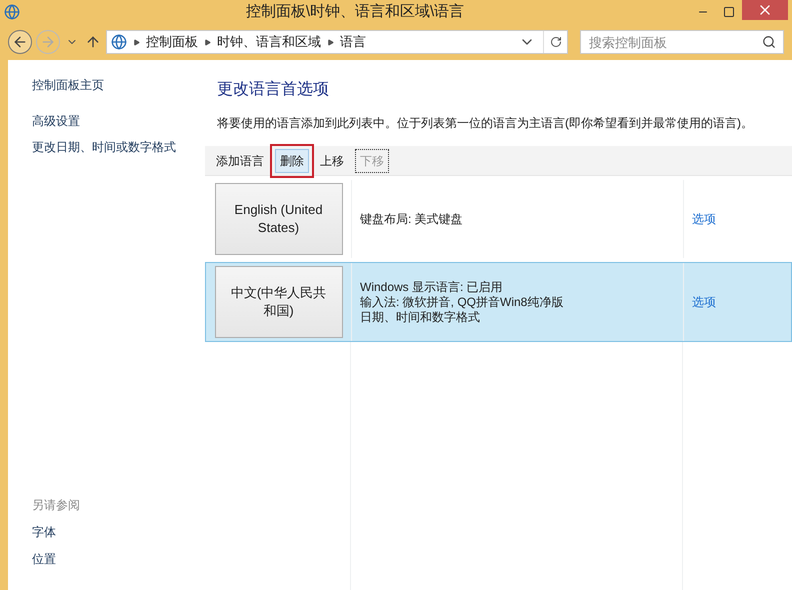  Describe the element at coordinates (729, 12) in the screenshot. I see `maximize-icon` at that location.